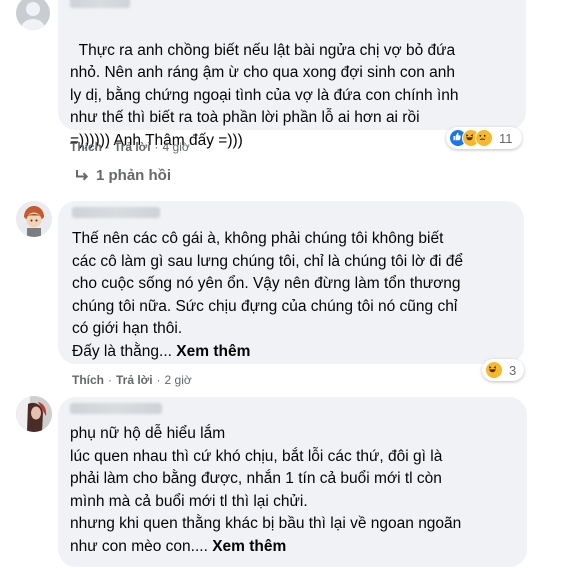 The width and height of the screenshot is (580, 568). What do you see at coordinates (176, 147) in the screenshot?
I see `comment-time: 4 giờ` at bounding box center [176, 147].